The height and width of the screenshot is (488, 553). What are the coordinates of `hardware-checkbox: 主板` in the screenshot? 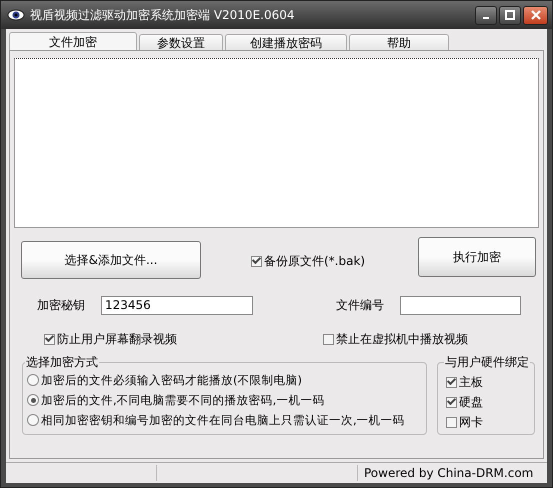 It's located at (488, 382).